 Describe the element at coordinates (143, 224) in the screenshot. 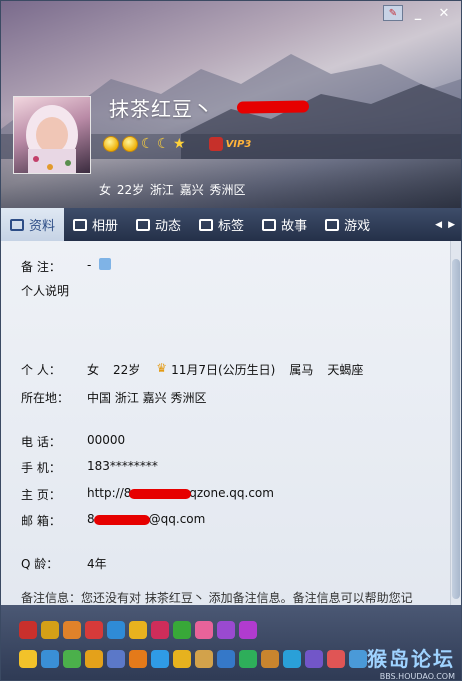

I see `feed-icon` at that location.